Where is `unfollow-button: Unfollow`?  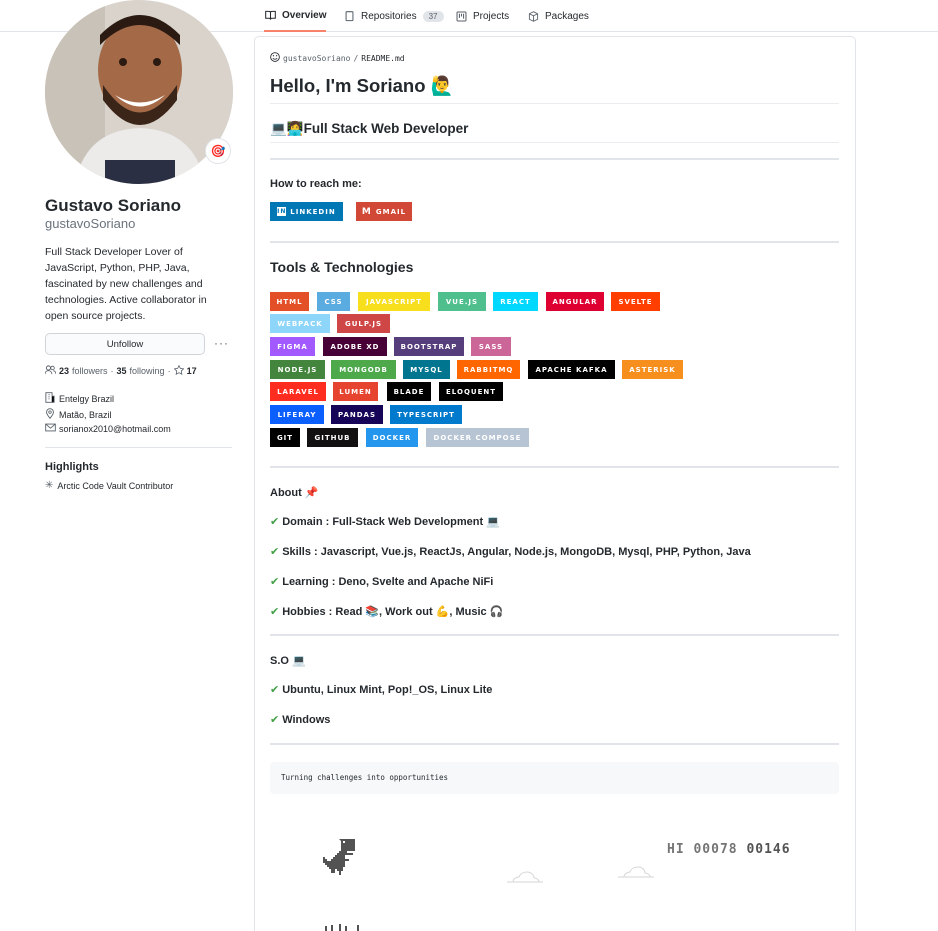
unfollow-button: Unfollow is located at coordinates (125, 344).